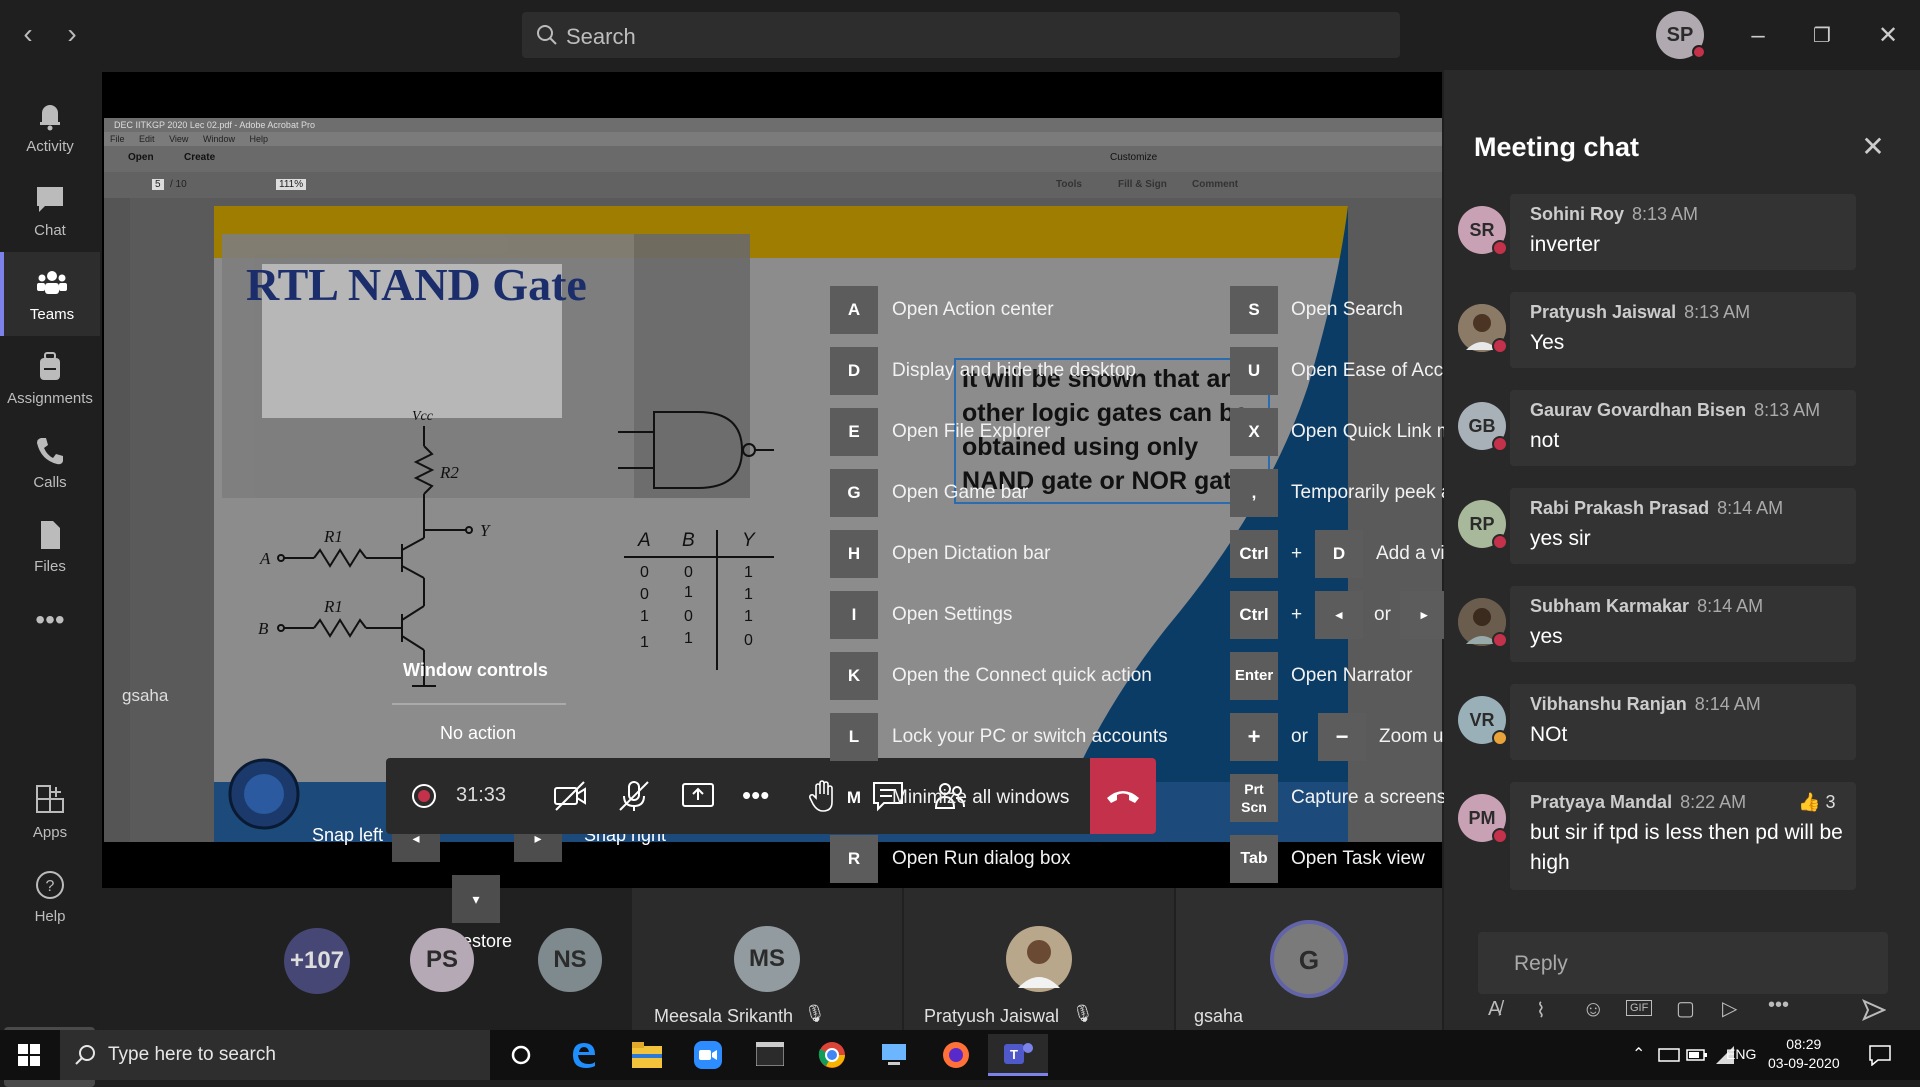 Image resolution: width=1920 pixels, height=1087 pixels. What do you see at coordinates (291, 184) in the screenshot?
I see `zoom-field: 111%` at bounding box center [291, 184].